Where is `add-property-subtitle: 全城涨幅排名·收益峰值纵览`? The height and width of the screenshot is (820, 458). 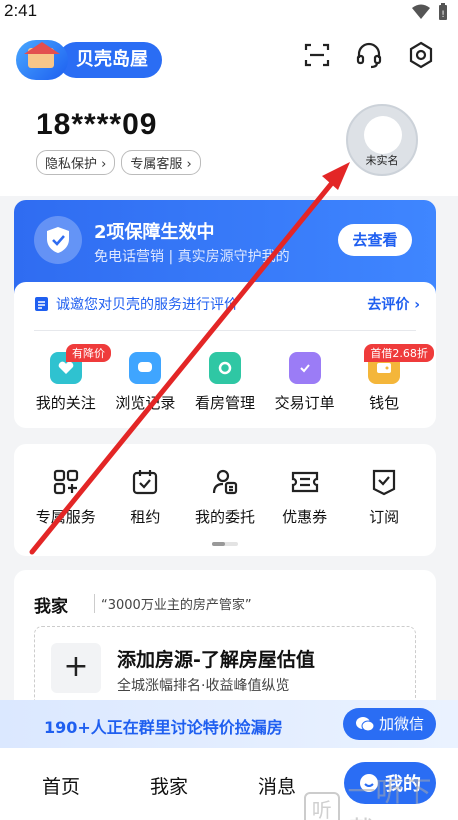 add-property-subtitle: 全城涨幅排名·收益峰值纵览 is located at coordinates (203, 686).